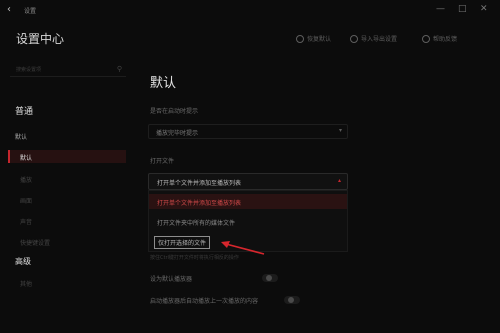  I want to click on restore-default-button: 恢复默认, so click(313, 38).